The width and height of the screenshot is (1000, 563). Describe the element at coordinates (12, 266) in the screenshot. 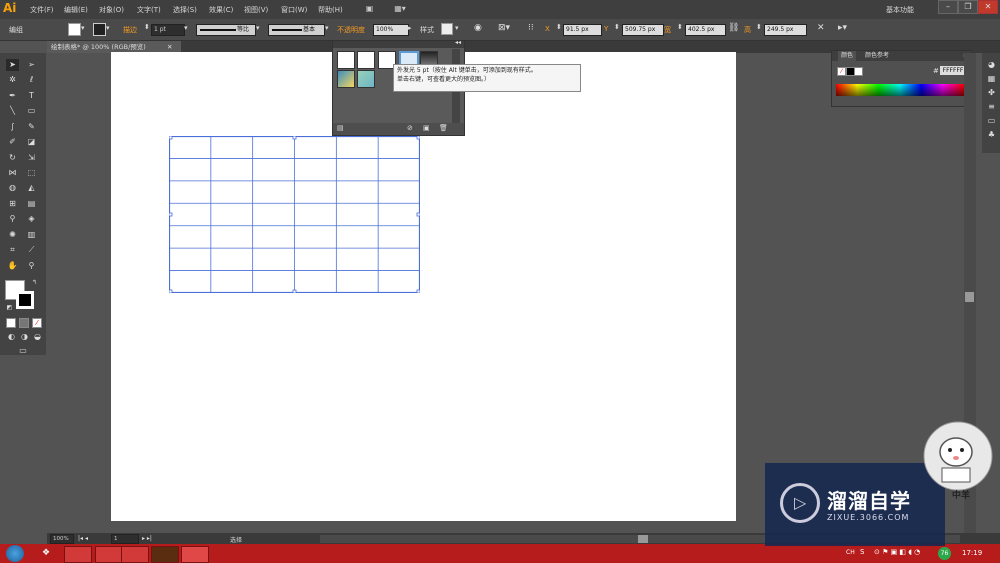

I see `hand-tool-icon: ✋` at that location.